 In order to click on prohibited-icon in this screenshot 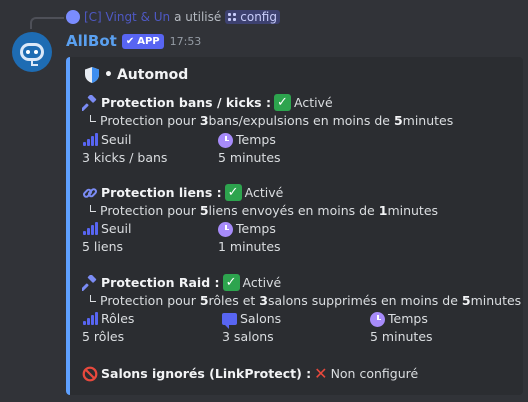, I will do `click(90, 374)`.